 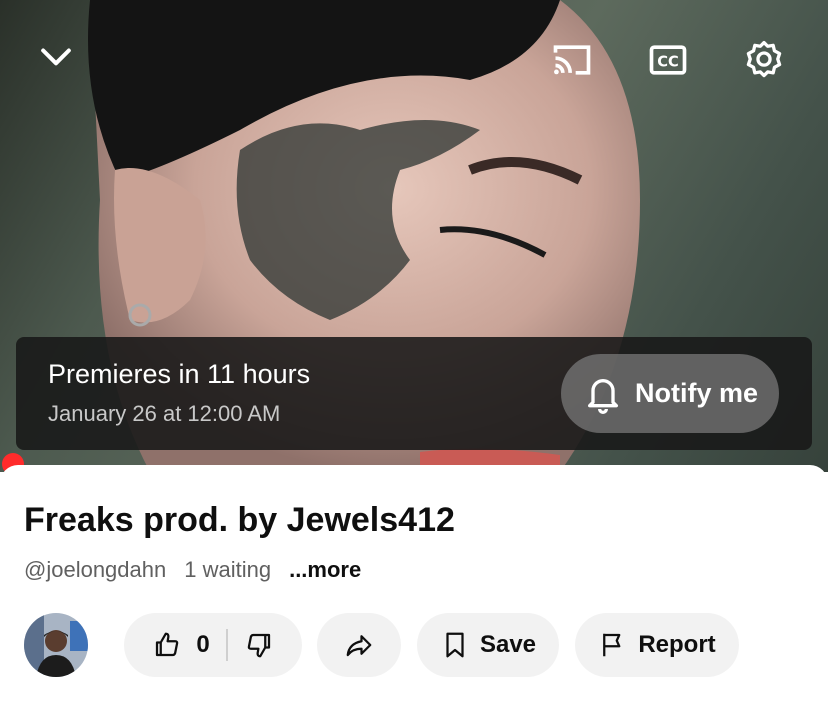 What do you see at coordinates (179, 374) in the screenshot?
I see `premiere-title: Premieres in 11 hours` at bounding box center [179, 374].